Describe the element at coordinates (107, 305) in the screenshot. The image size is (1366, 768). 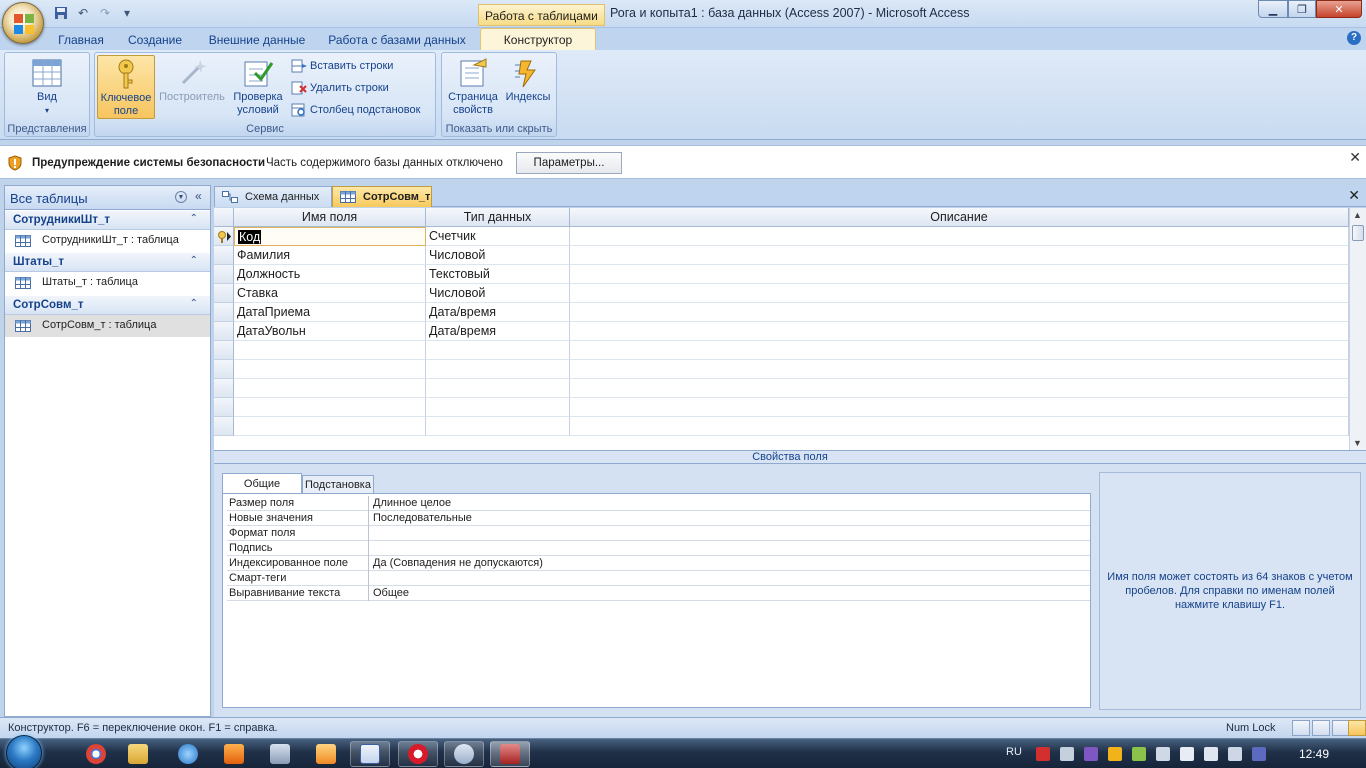
I see `nav-group-header: СотрСовм_т ⌃` at that location.